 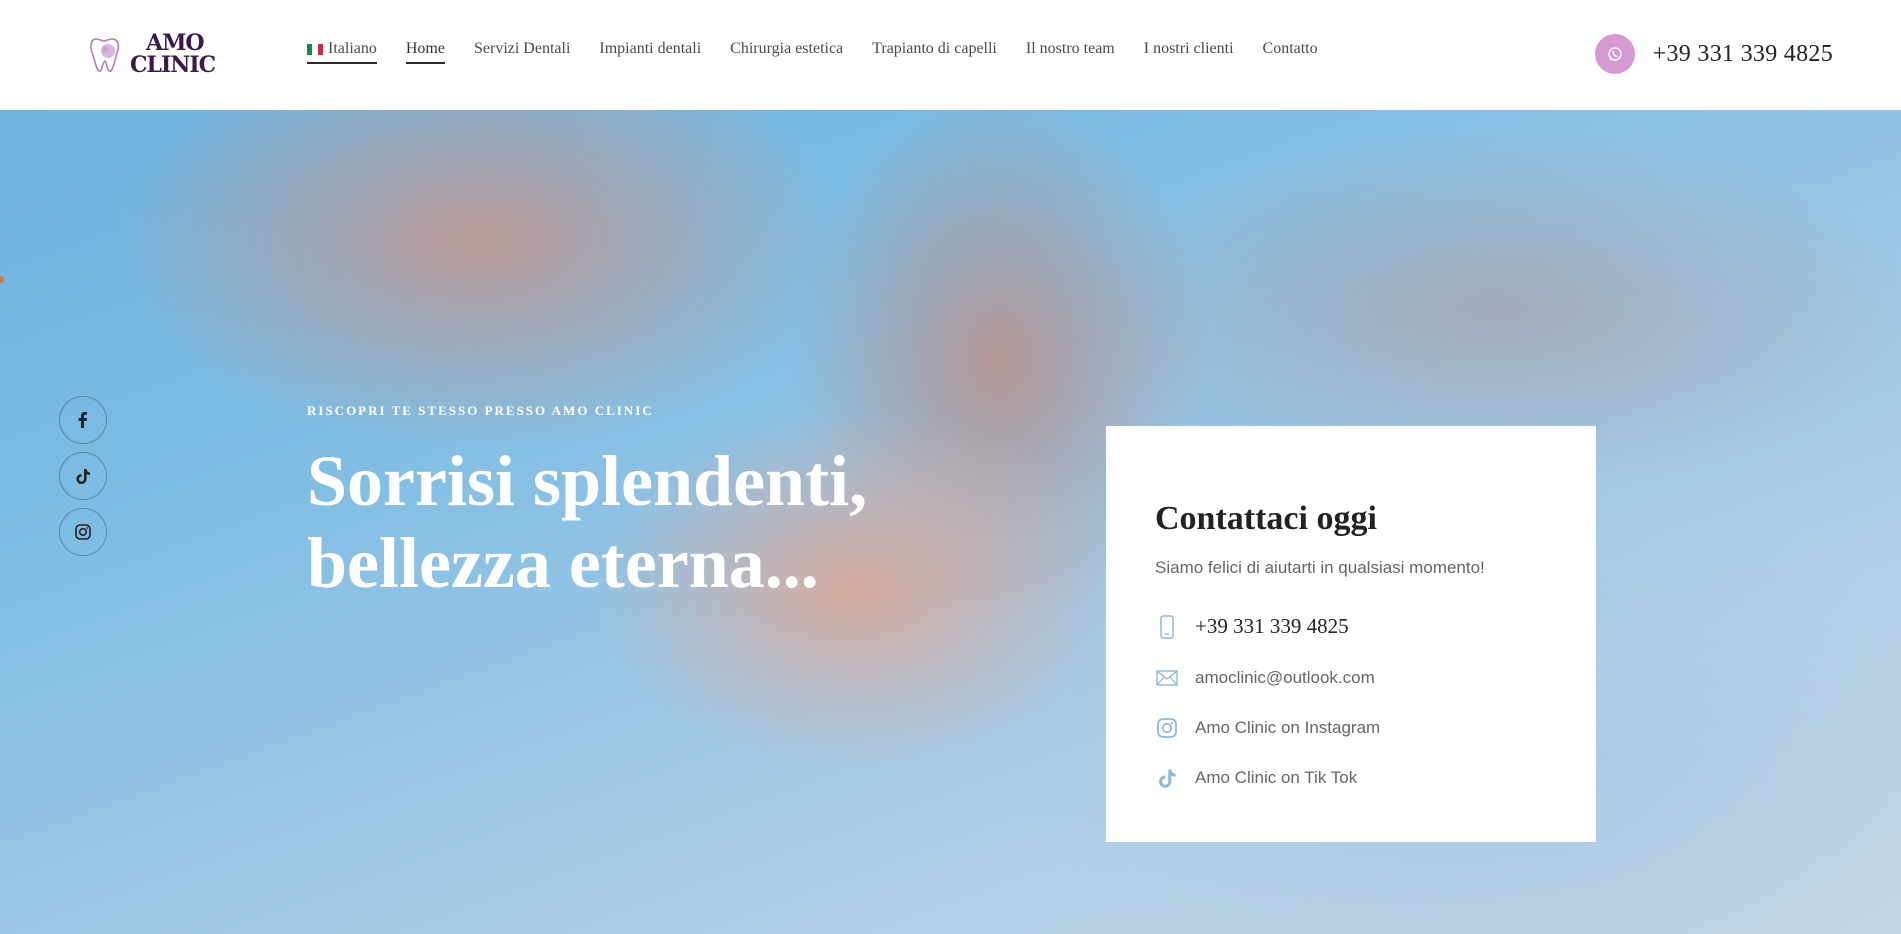 I want to click on nav-trapianto-capelli: Trapianto di capelli, so click(x=934, y=51).